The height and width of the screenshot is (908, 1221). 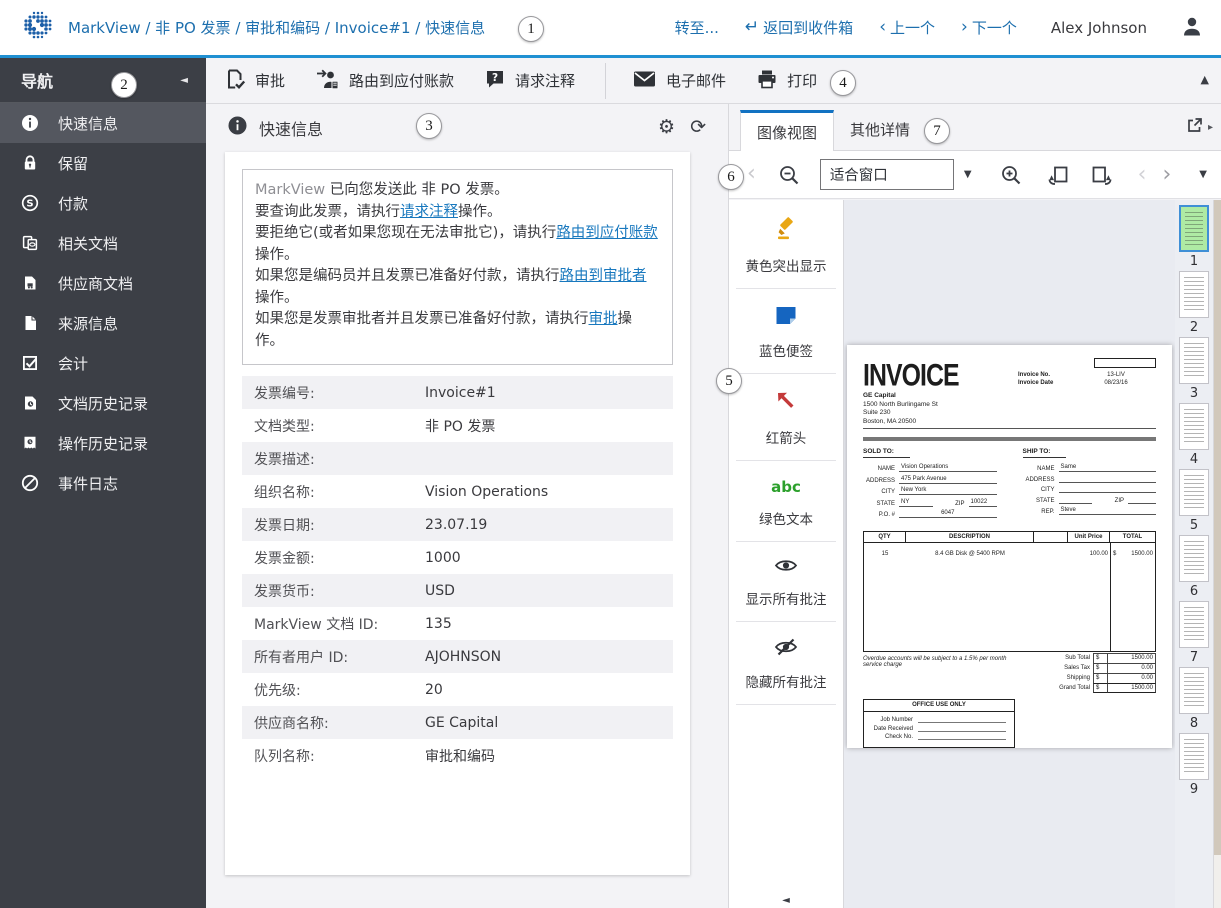 I want to click on invoice-number-value: 13-LIV, so click(x=1116, y=375).